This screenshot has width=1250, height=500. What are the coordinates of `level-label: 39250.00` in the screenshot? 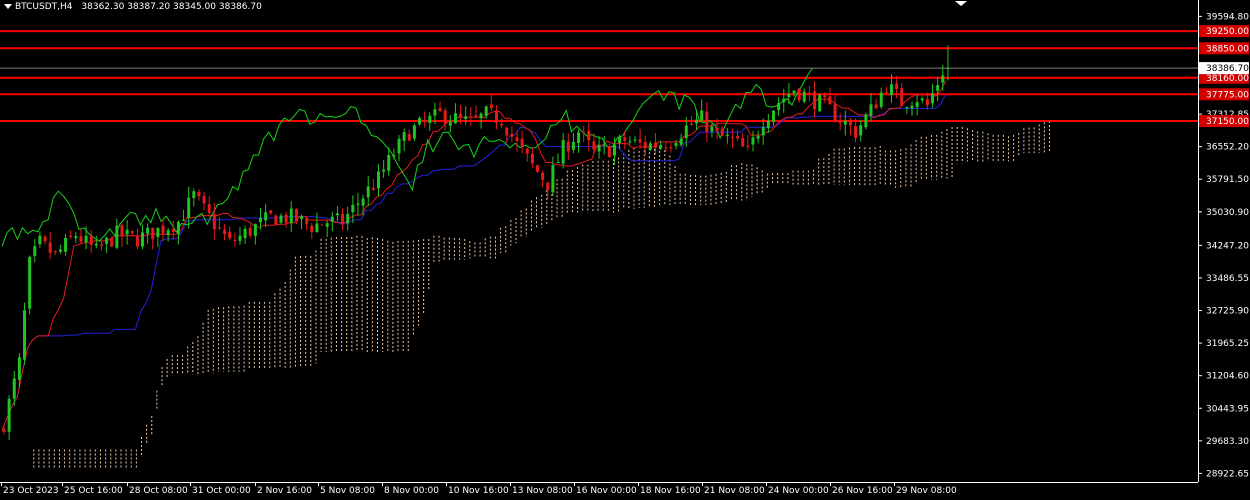 It's located at (1227, 32).